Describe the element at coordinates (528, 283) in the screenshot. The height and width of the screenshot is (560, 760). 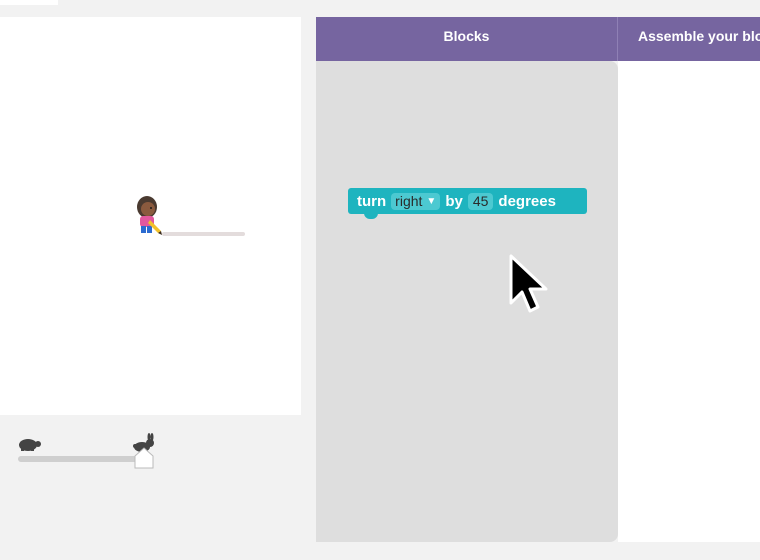
I see `mouse-cursor-icon` at that location.